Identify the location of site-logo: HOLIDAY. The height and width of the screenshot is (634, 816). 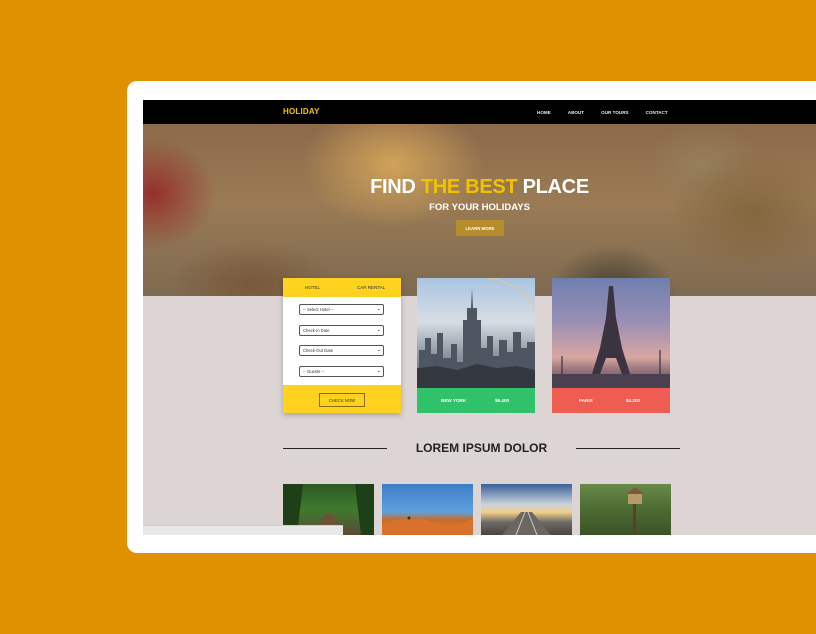
(301, 111).